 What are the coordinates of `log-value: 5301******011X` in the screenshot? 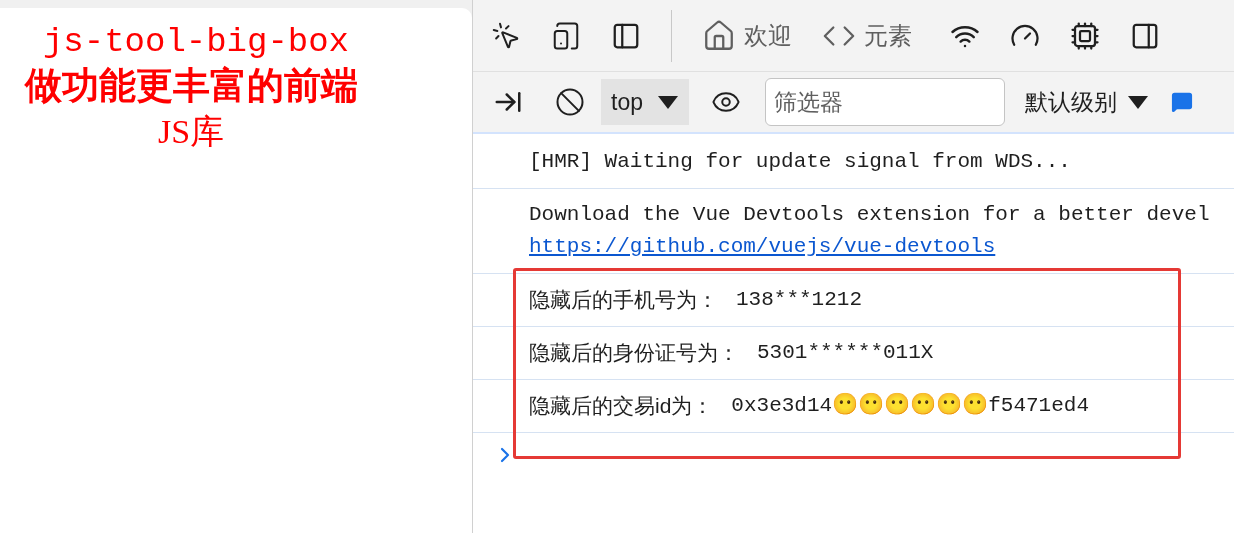 It's located at (845, 353).